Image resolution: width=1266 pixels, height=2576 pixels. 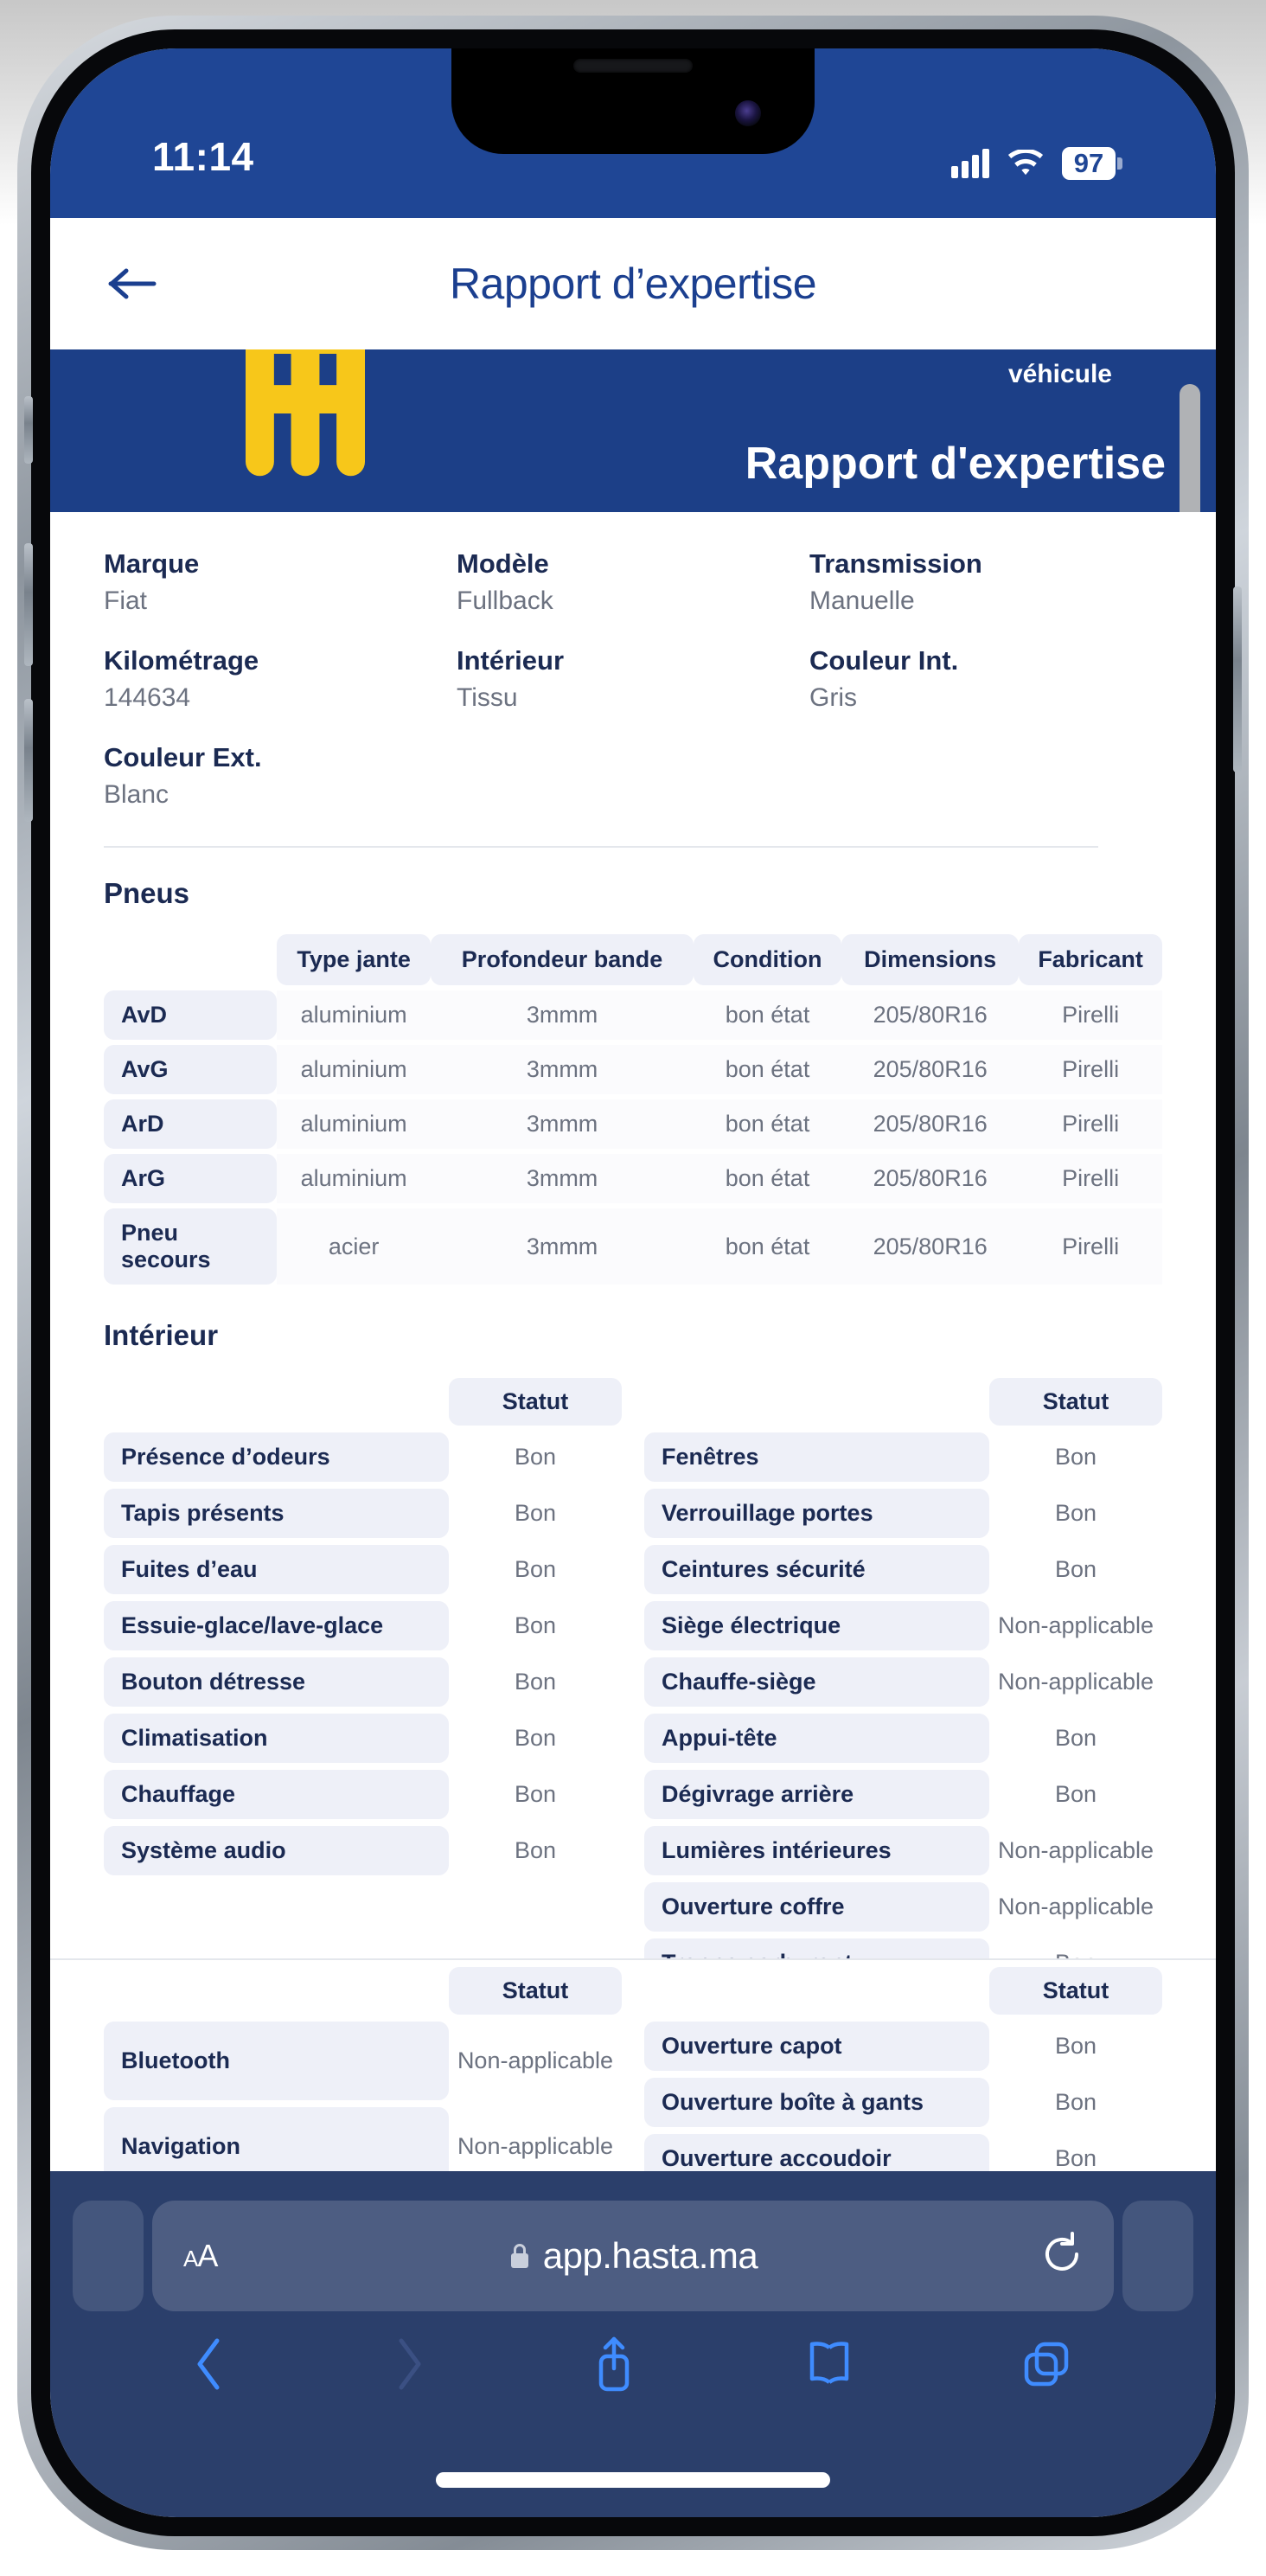 I want to click on status-icons: 97, so click(x=1036, y=163).